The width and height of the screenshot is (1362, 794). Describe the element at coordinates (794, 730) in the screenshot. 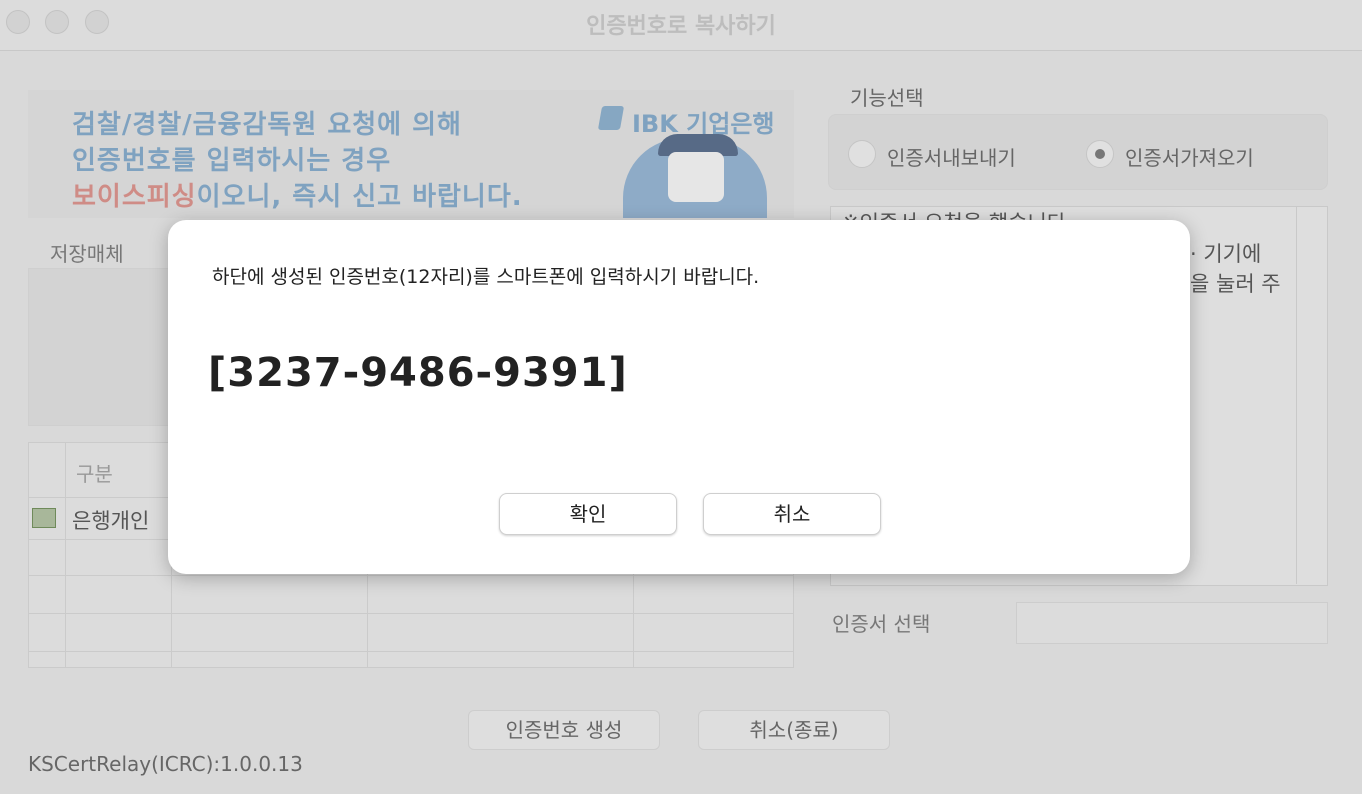

I see `cancel-exit-button: 취소(종료)` at that location.